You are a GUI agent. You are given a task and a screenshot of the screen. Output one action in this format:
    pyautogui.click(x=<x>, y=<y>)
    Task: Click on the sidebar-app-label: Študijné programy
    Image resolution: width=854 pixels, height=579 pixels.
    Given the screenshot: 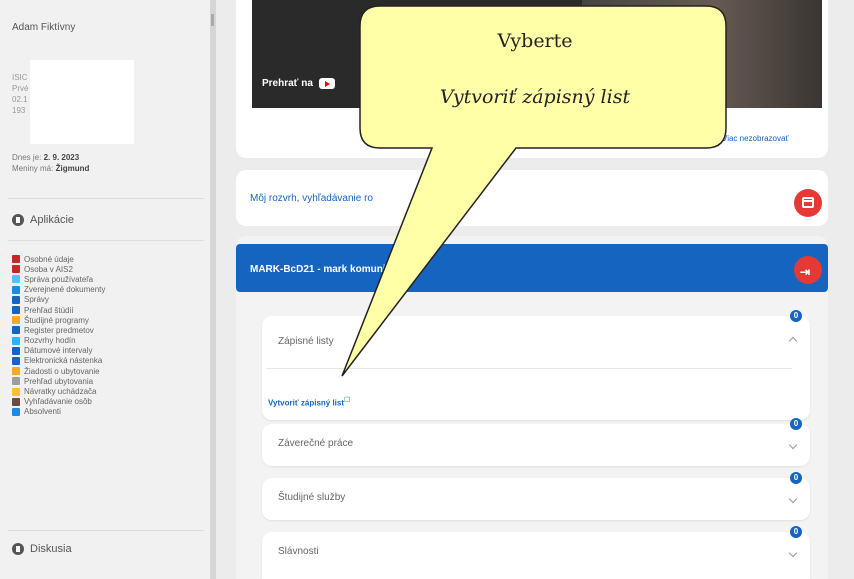 What is the action you would take?
    pyautogui.click(x=56, y=320)
    